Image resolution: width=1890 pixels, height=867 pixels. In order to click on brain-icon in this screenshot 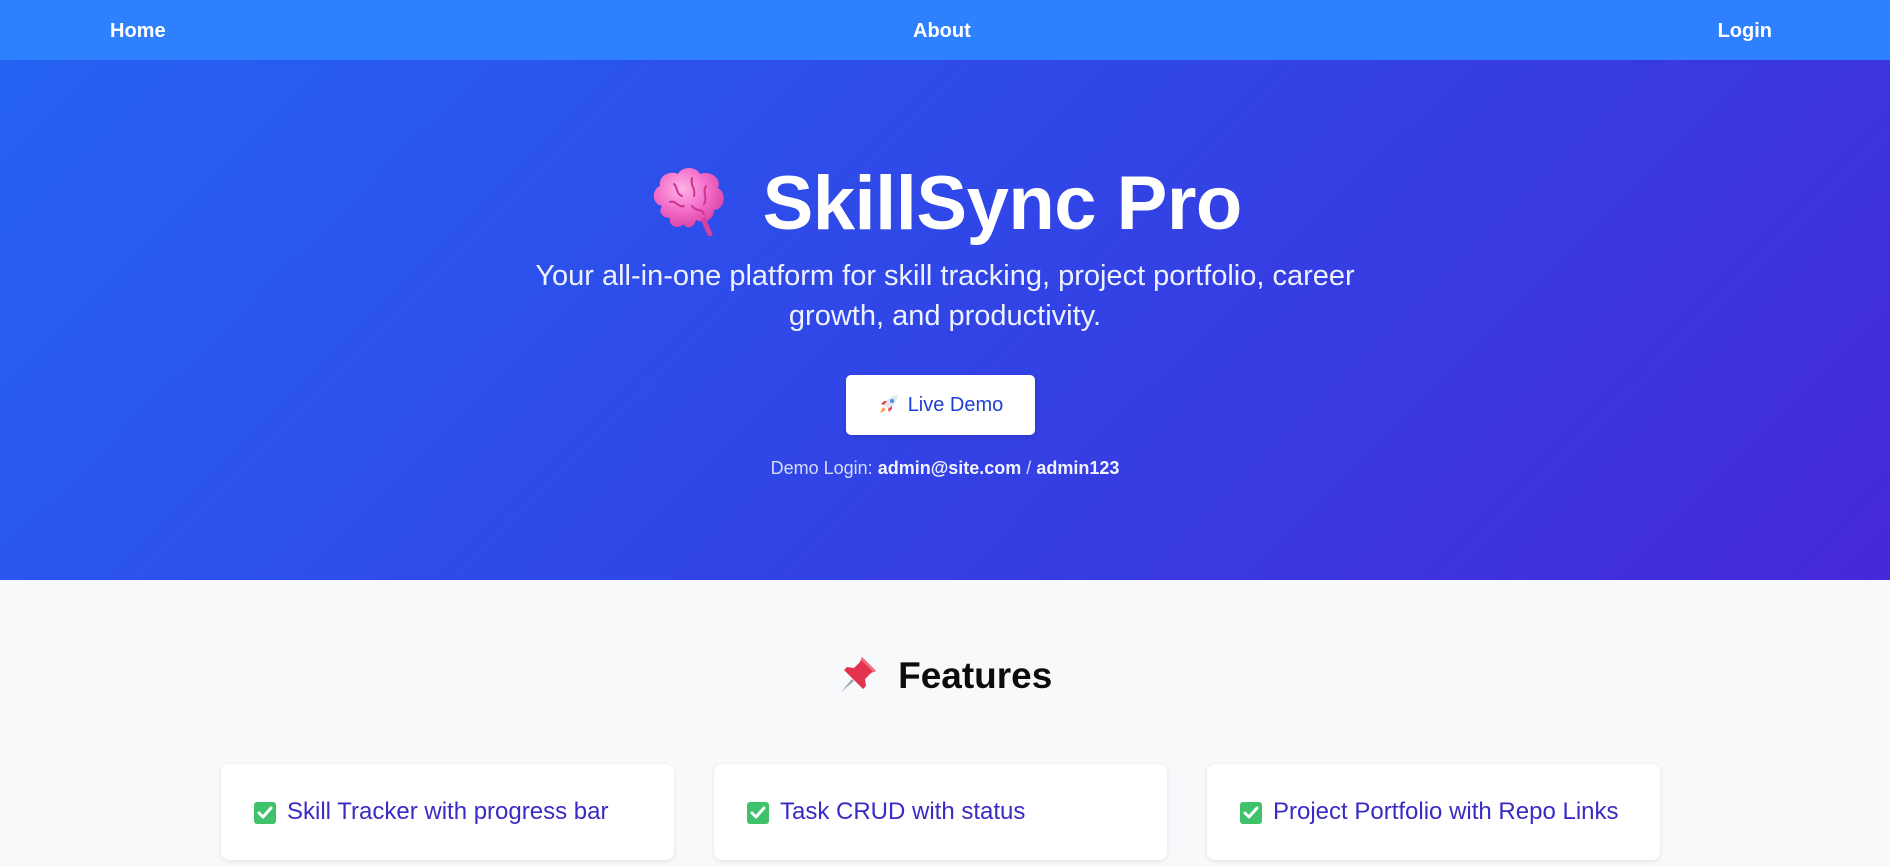, I will do `click(688, 200)`.